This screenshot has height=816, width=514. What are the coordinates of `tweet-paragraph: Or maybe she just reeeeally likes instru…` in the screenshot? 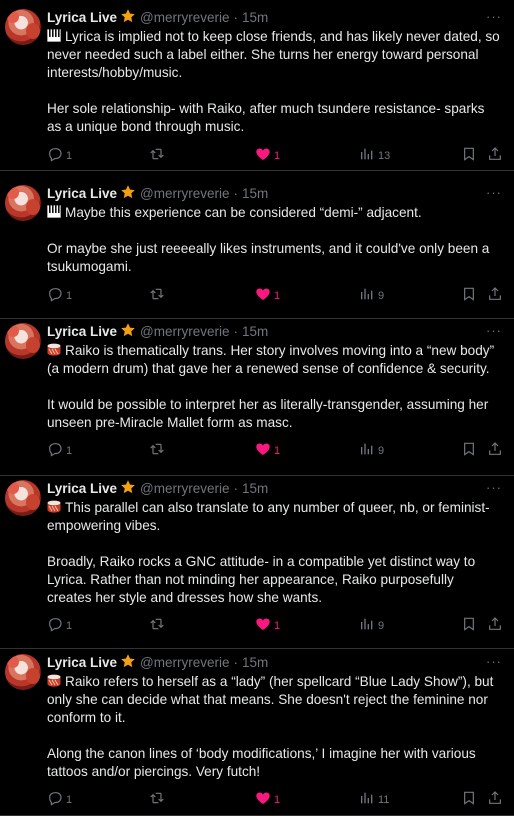 It's located at (268, 257).